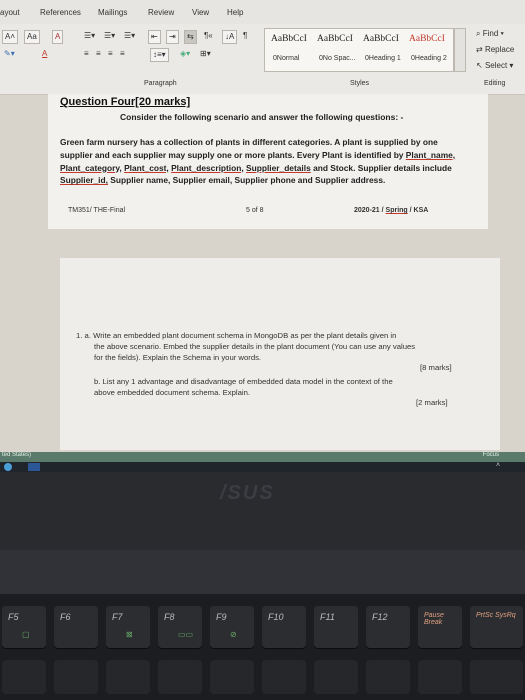 Image resolution: width=525 pixels, height=700 pixels. What do you see at coordinates (84, 180) in the screenshot?
I see `field-supplier-id: Supplier_id,` at bounding box center [84, 180].